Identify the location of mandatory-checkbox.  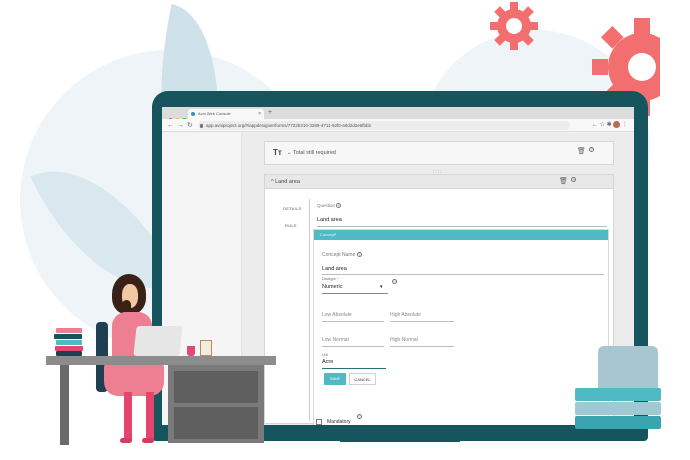
(319, 422).